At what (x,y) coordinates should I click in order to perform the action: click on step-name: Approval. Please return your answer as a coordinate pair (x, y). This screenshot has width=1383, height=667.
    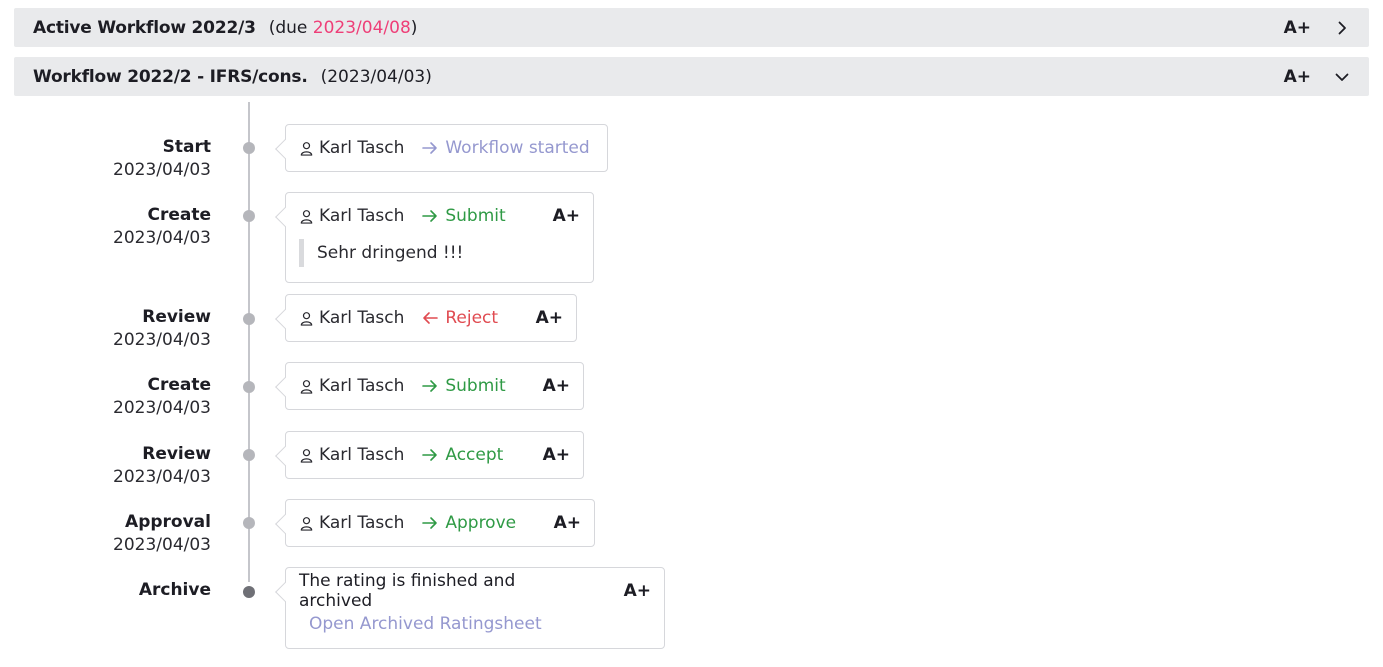
    Looking at the image, I should click on (168, 522).